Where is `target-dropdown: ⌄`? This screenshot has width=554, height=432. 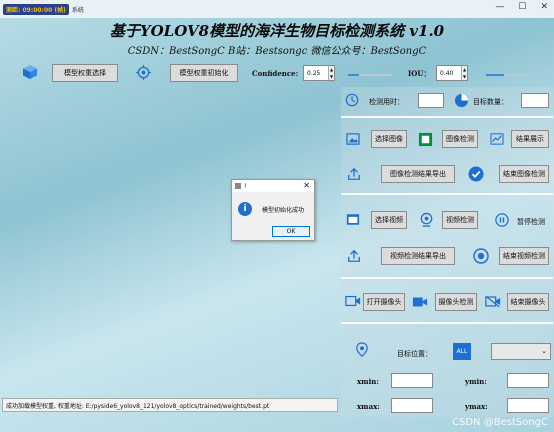 target-dropdown: ⌄ is located at coordinates (521, 351).